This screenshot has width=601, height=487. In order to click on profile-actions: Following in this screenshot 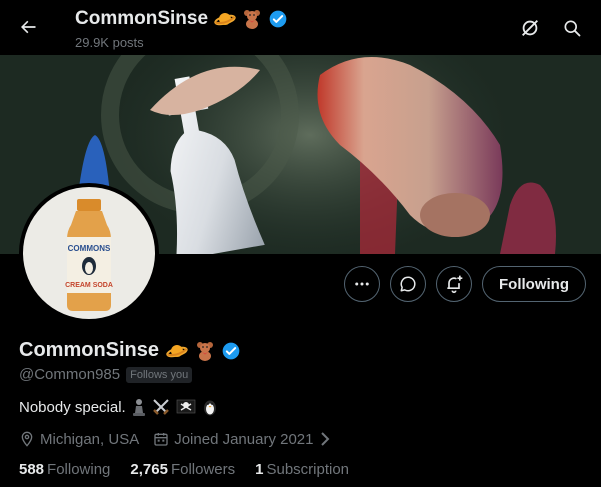, I will do `click(465, 284)`.